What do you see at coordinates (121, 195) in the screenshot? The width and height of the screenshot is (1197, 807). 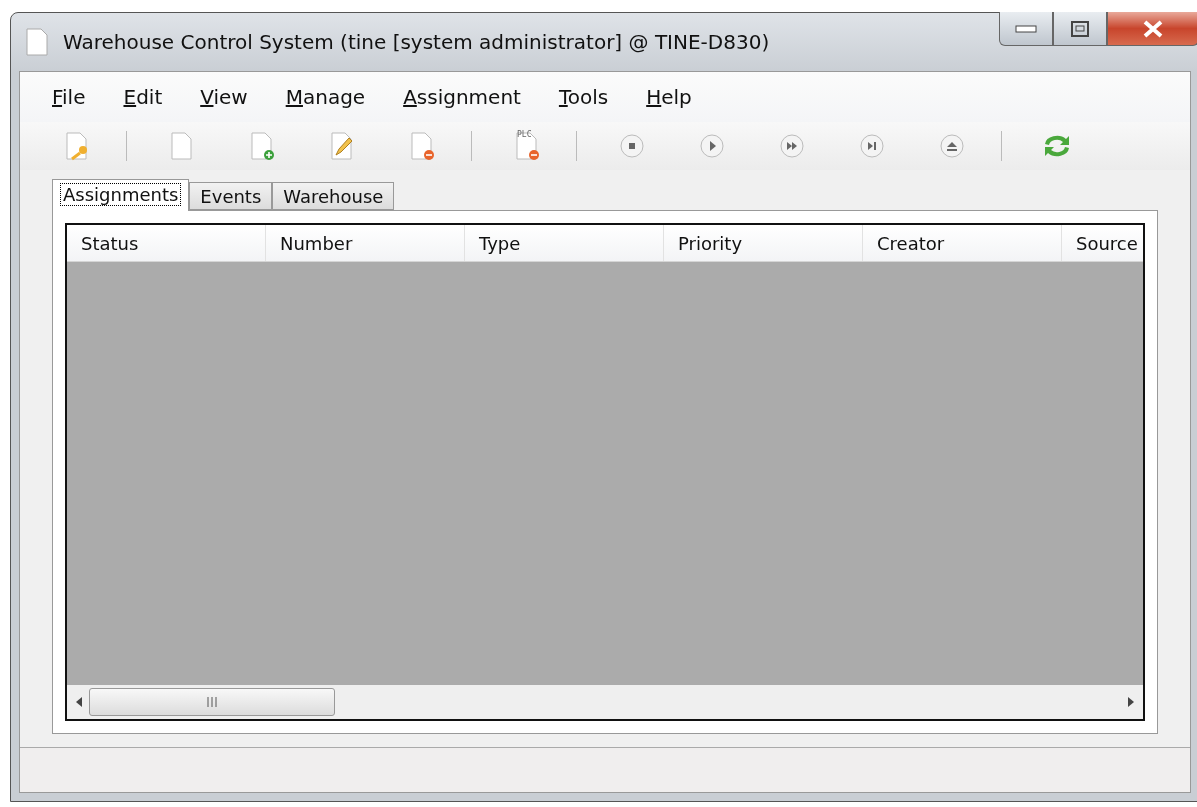 I see `tab: Assignments` at bounding box center [121, 195].